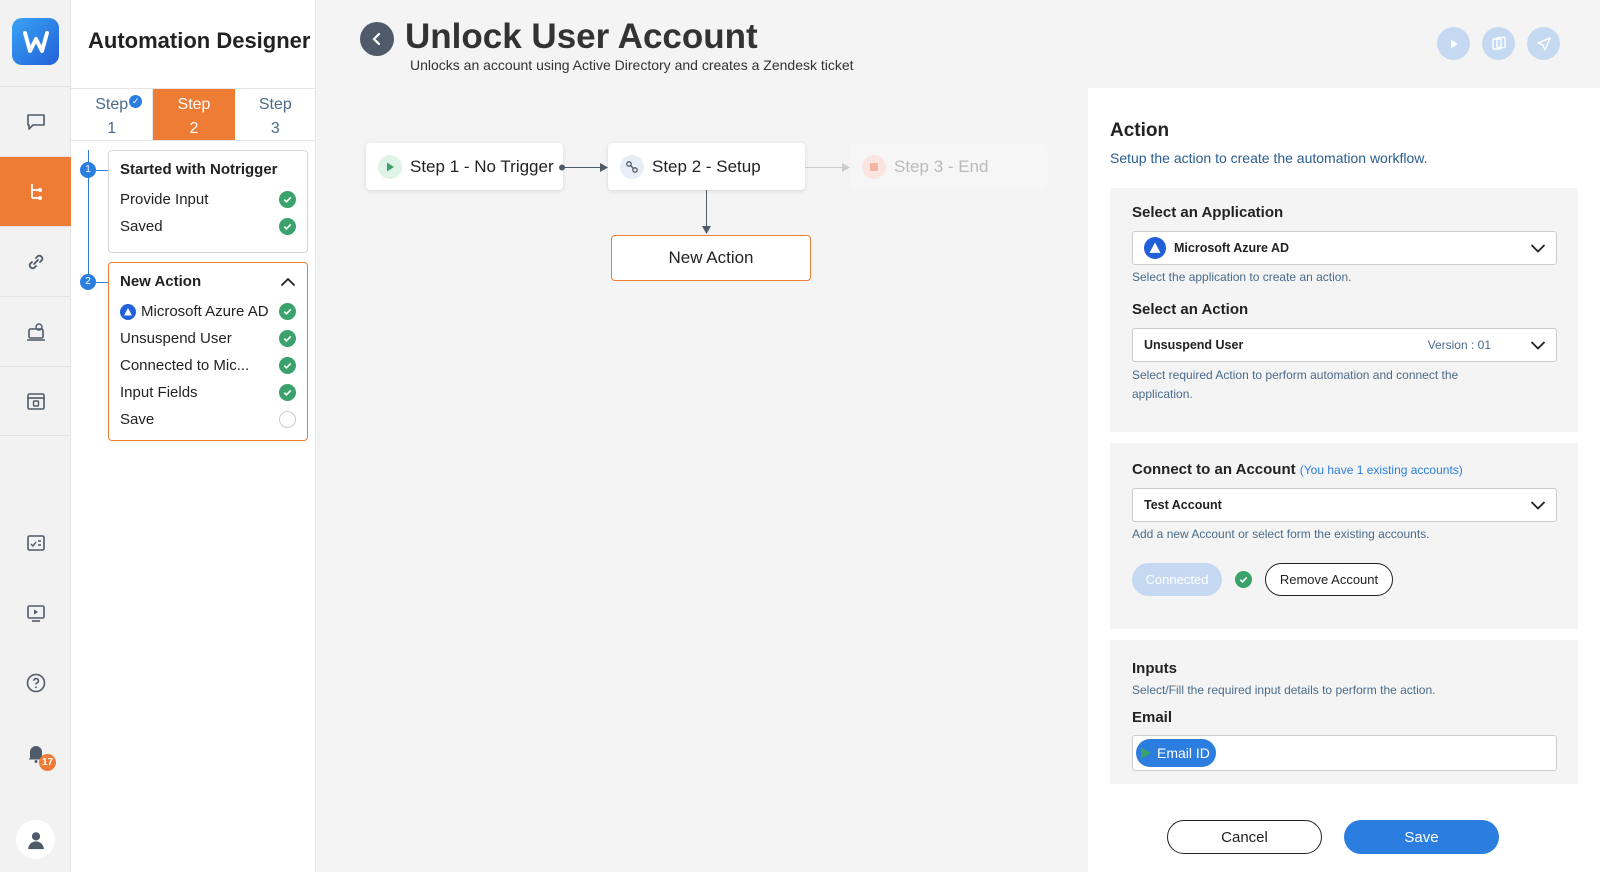 The height and width of the screenshot is (872, 1600). What do you see at coordinates (1344, 753) in the screenshot?
I see `email-field: Email ID` at bounding box center [1344, 753].